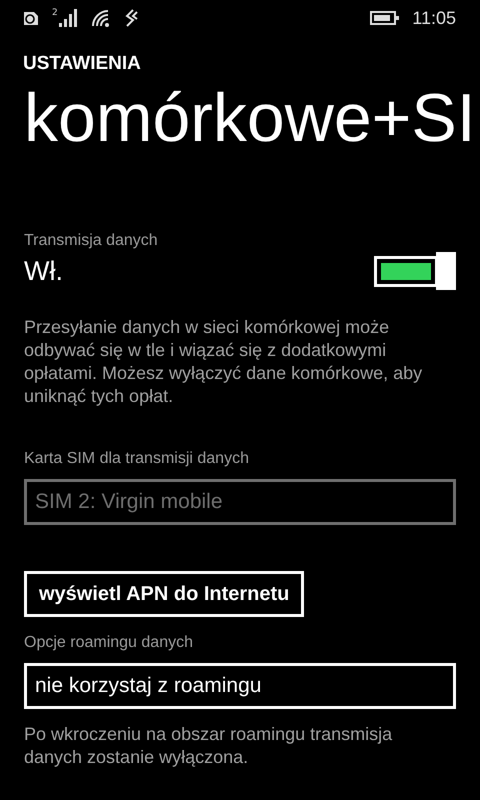 The width and height of the screenshot is (480, 800). What do you see at coordinates (82, 64) in the screenshot?
I see `app-title: USTAWIENIA` at bounding box center [82, 64].